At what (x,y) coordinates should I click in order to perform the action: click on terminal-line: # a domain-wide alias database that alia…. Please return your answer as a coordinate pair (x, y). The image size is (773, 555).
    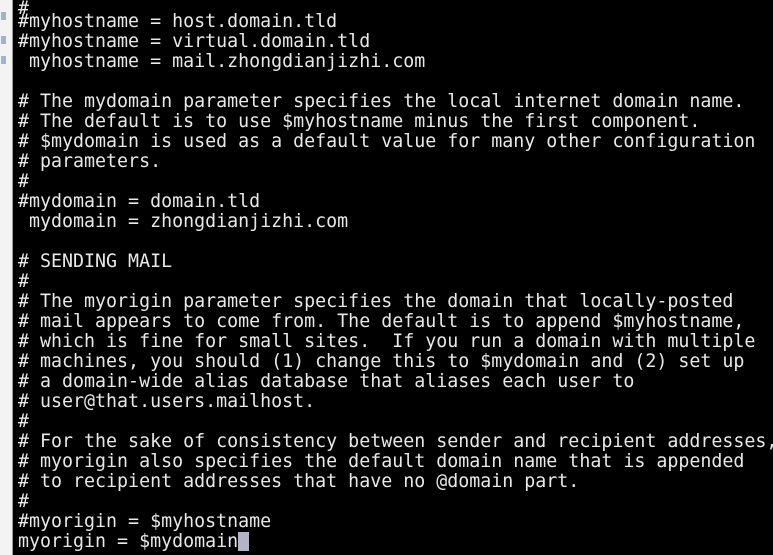
    Looking at the image, I should click on (326, 381).